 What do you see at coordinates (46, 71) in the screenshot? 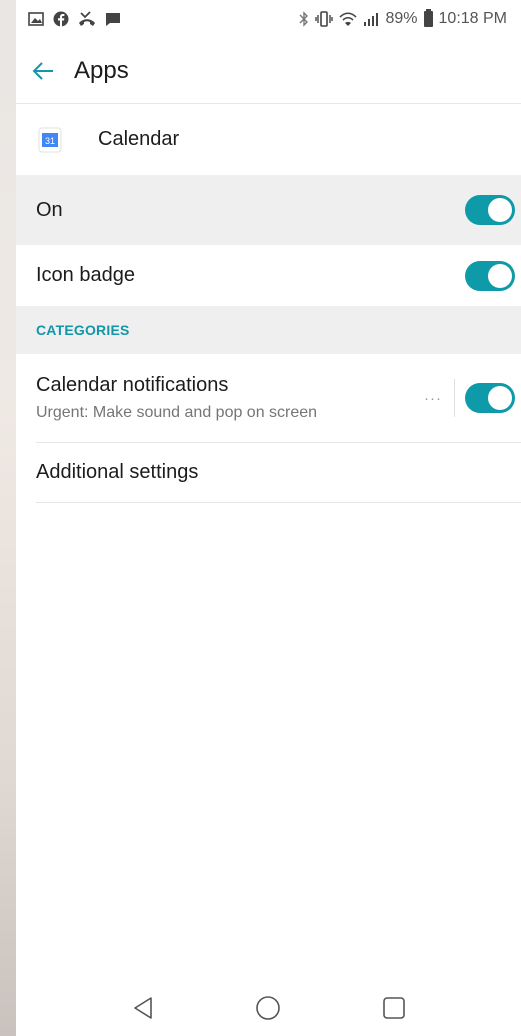
I see `back-arrow-icon` at bounding box center [46, 71].